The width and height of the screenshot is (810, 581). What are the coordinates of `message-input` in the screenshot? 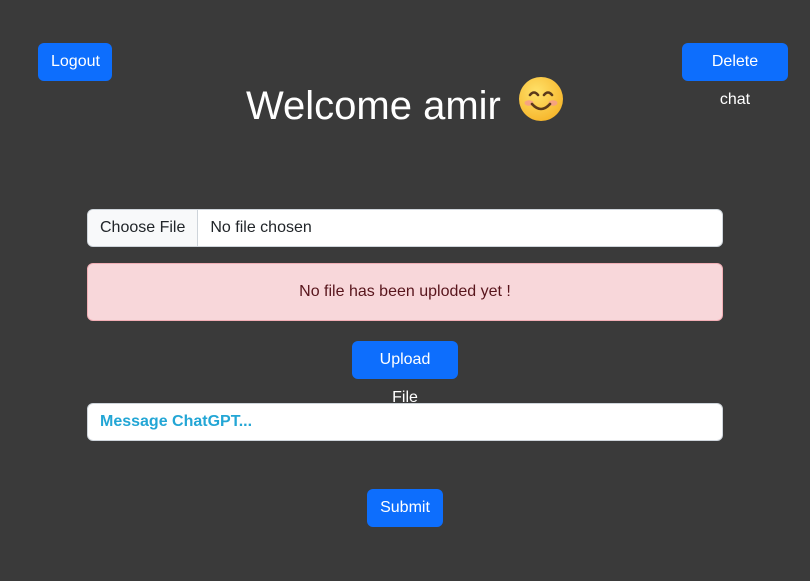 It's located at (405, 422).